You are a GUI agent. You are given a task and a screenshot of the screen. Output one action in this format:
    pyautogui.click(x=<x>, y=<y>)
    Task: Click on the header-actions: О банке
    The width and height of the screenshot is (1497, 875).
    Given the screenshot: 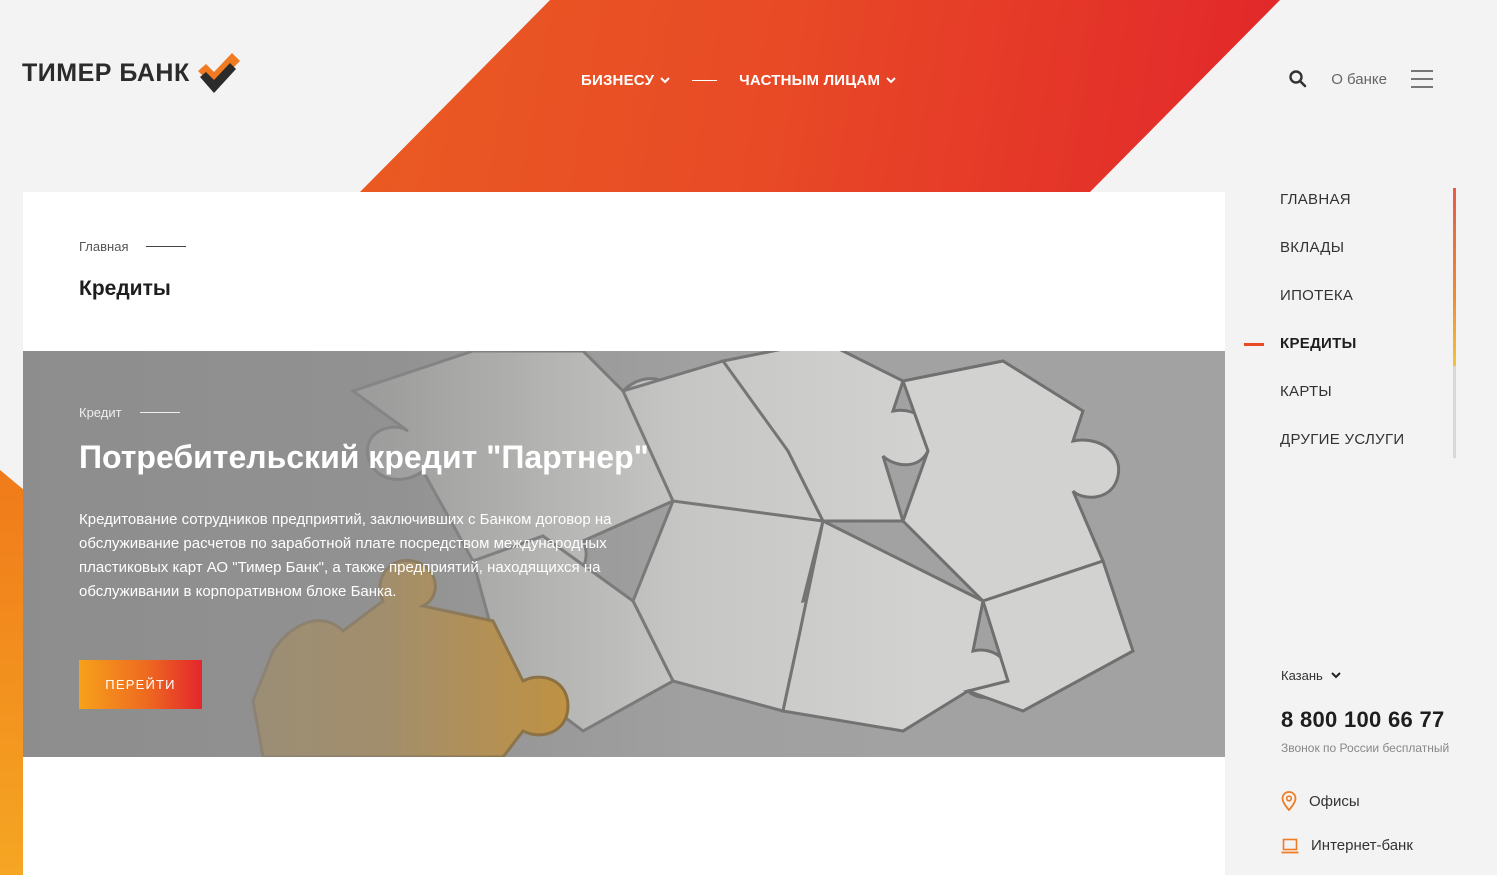 What is the action you would take?
    pyautogui.click(x=1361, y=79)
    